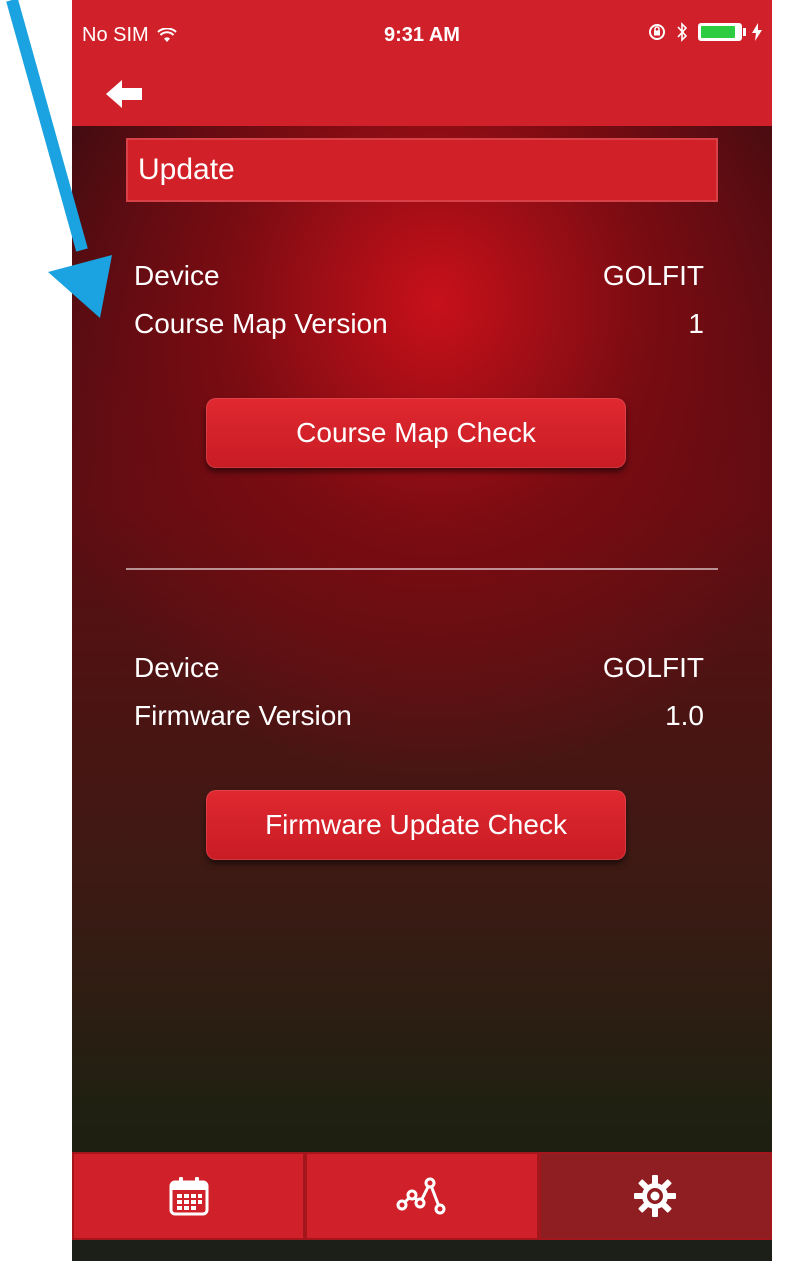 The image size is (805, 1261). What do you see at coordinates (422, 170) in the screenshot?
I see `section-header-update: Update` at bounding box center [422, 170].